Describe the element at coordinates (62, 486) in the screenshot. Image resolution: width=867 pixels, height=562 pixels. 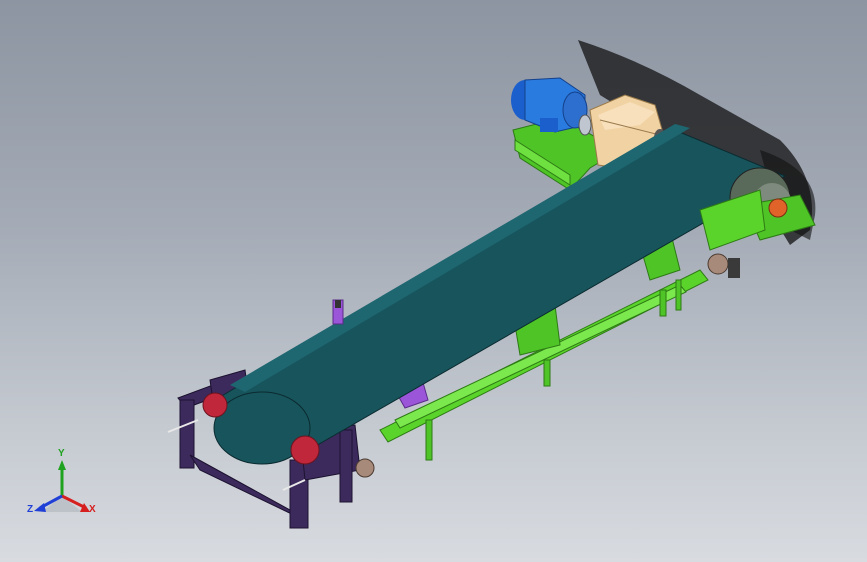
I see `triad-axes` at that location.